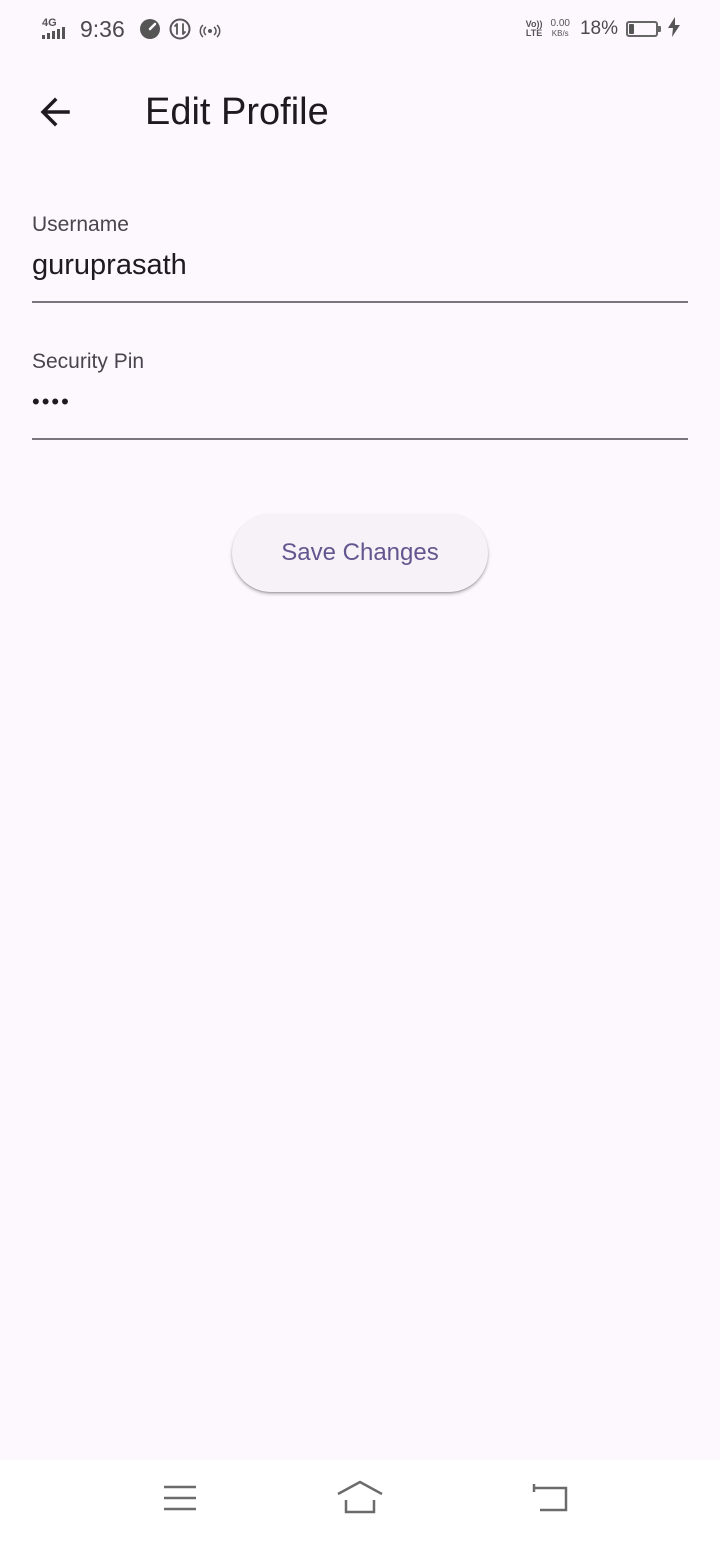  I want to click on clock: 9:36, so click(102, 28).